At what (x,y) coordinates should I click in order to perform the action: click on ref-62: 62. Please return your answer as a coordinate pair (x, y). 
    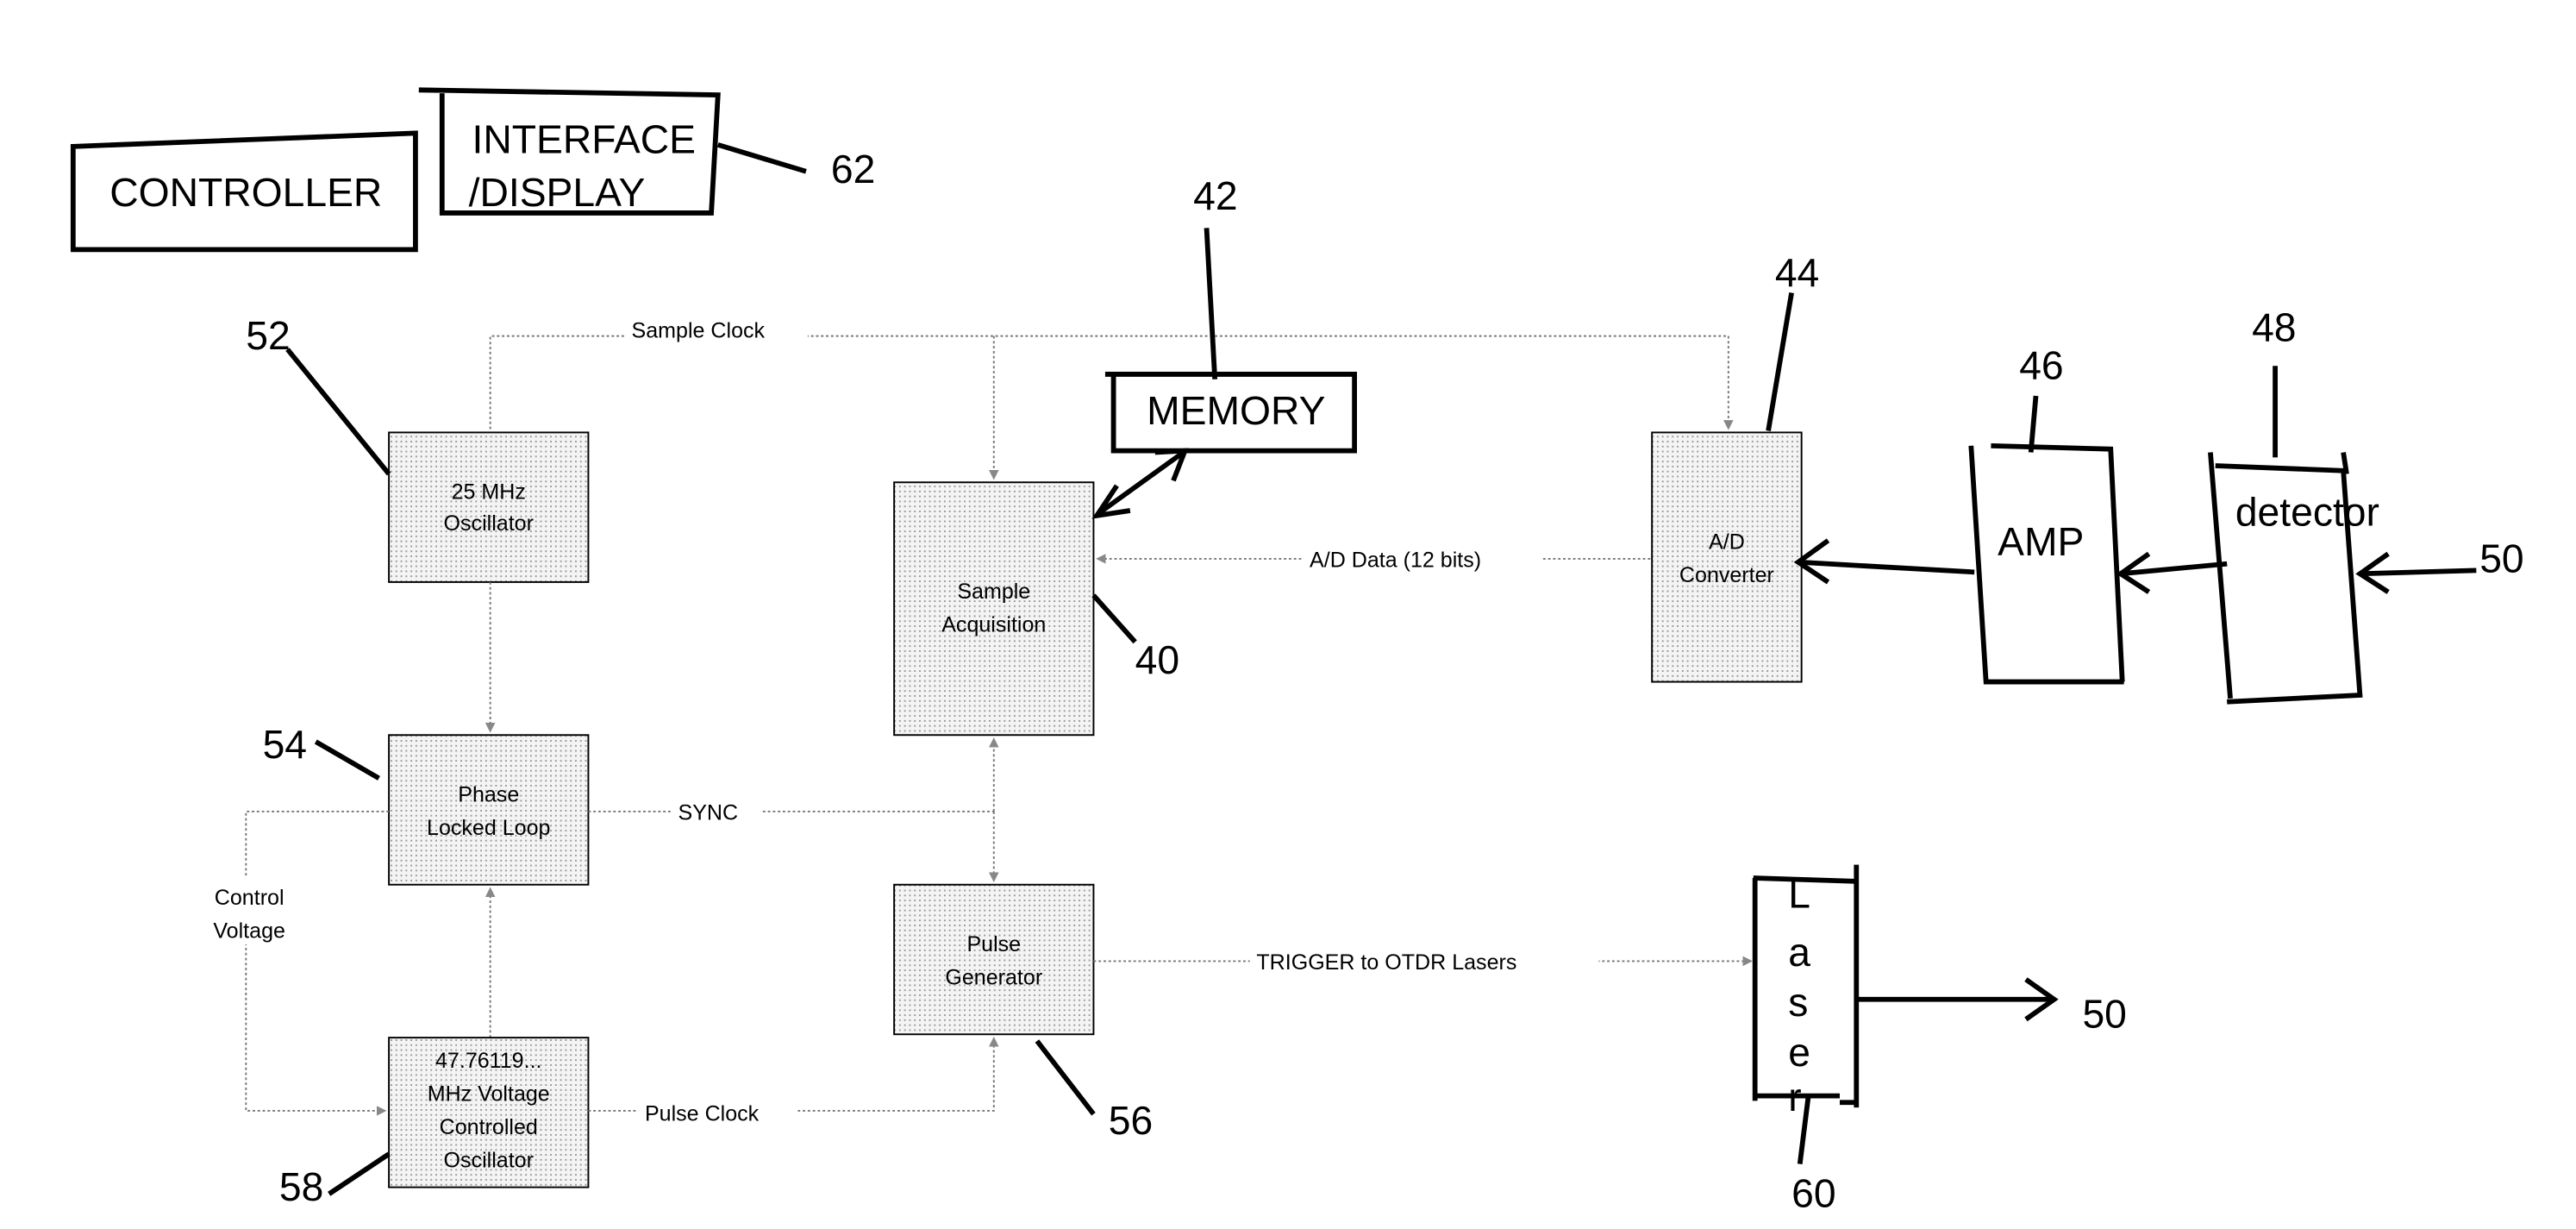
    Looking at the image, I should click on (853, 169).